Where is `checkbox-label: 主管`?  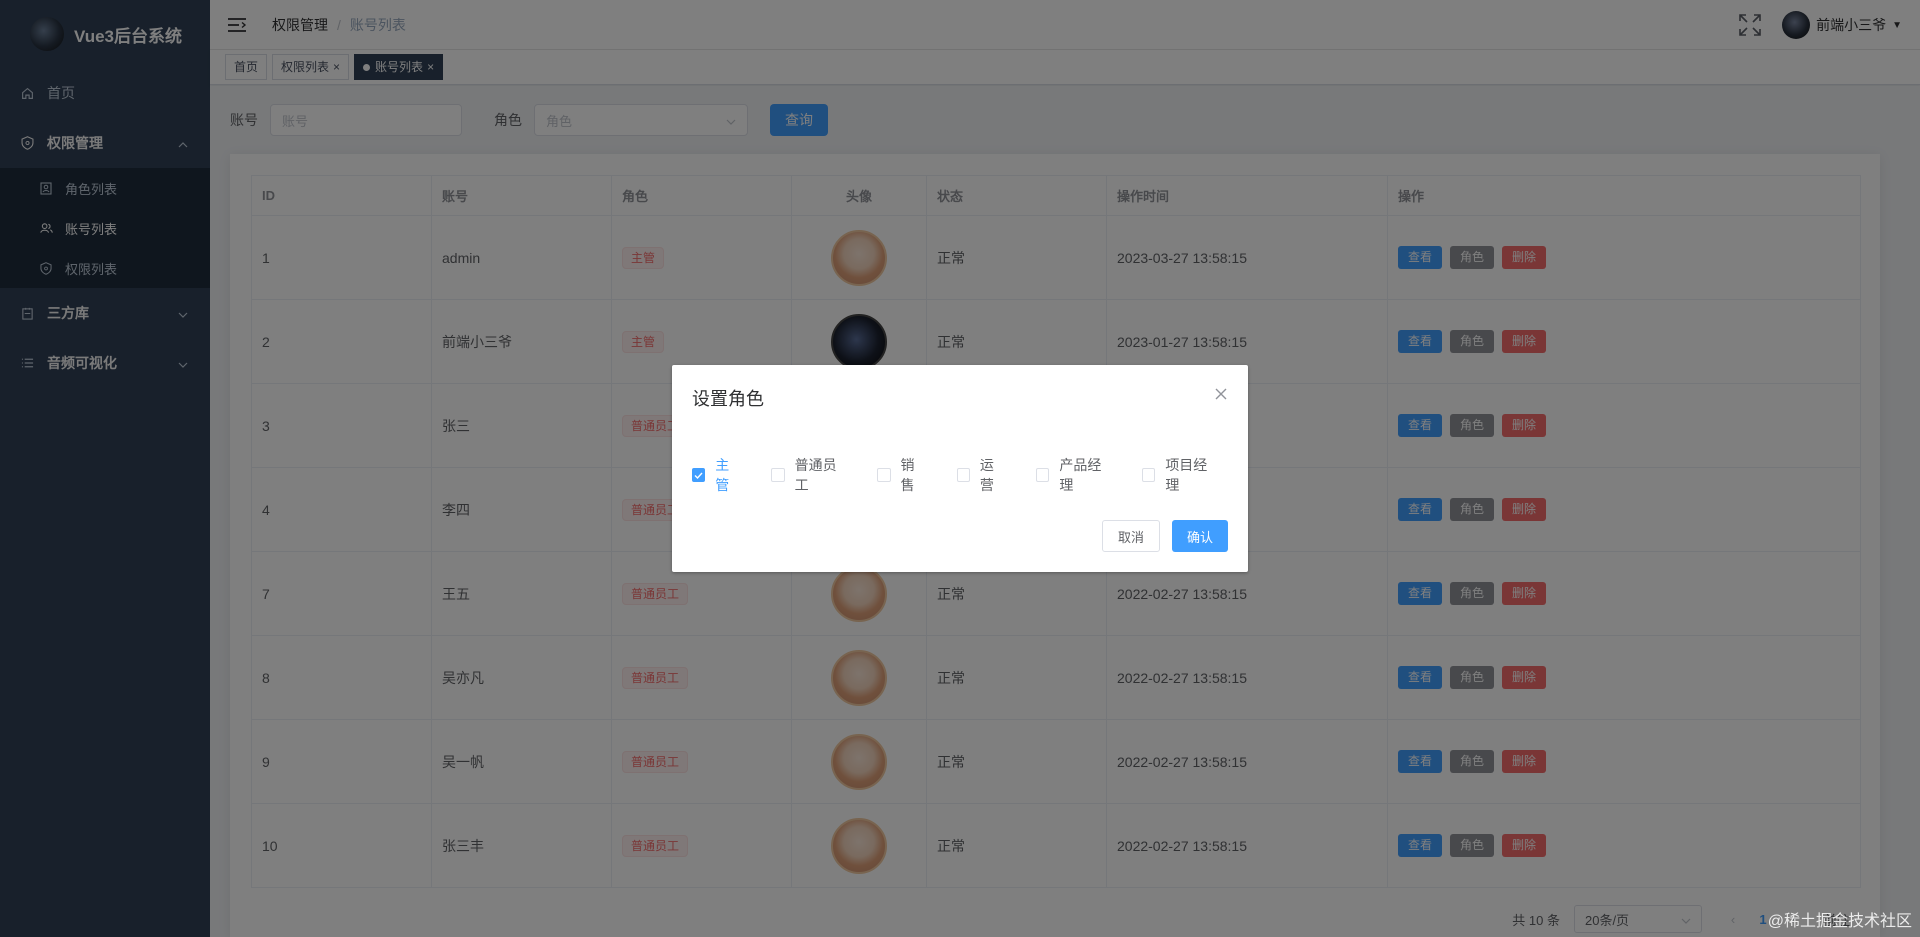 checkbox-label: 主管 is located at coordinates (722, 475).